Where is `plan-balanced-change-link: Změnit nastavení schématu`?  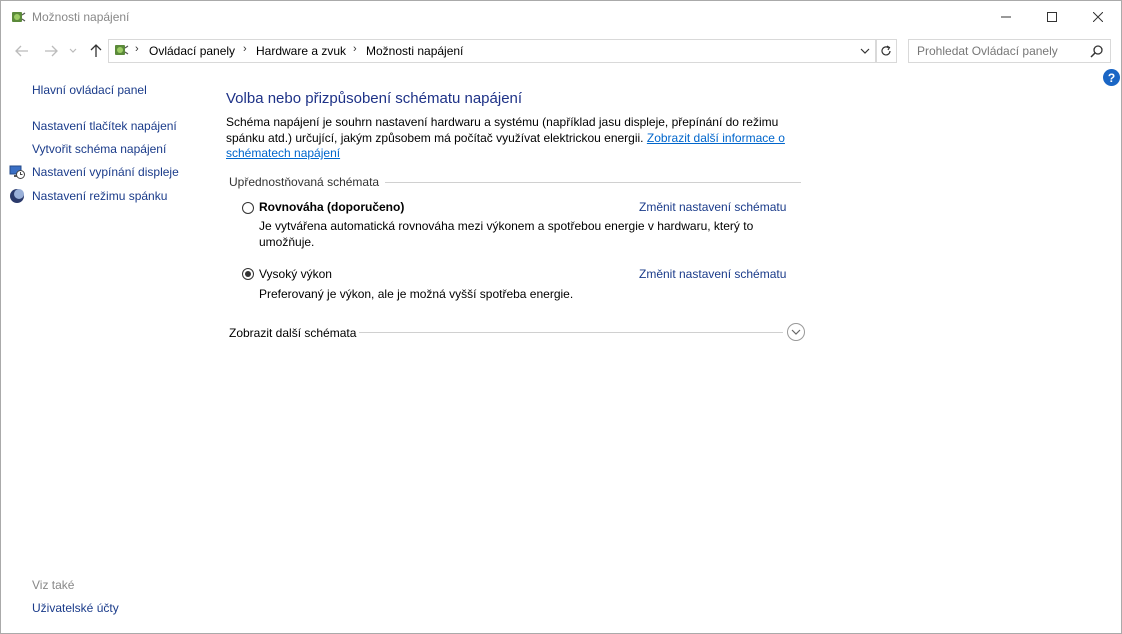
plan-balanced-change-link: Změnit nastavení schématu is located at coordinates (712, 207).